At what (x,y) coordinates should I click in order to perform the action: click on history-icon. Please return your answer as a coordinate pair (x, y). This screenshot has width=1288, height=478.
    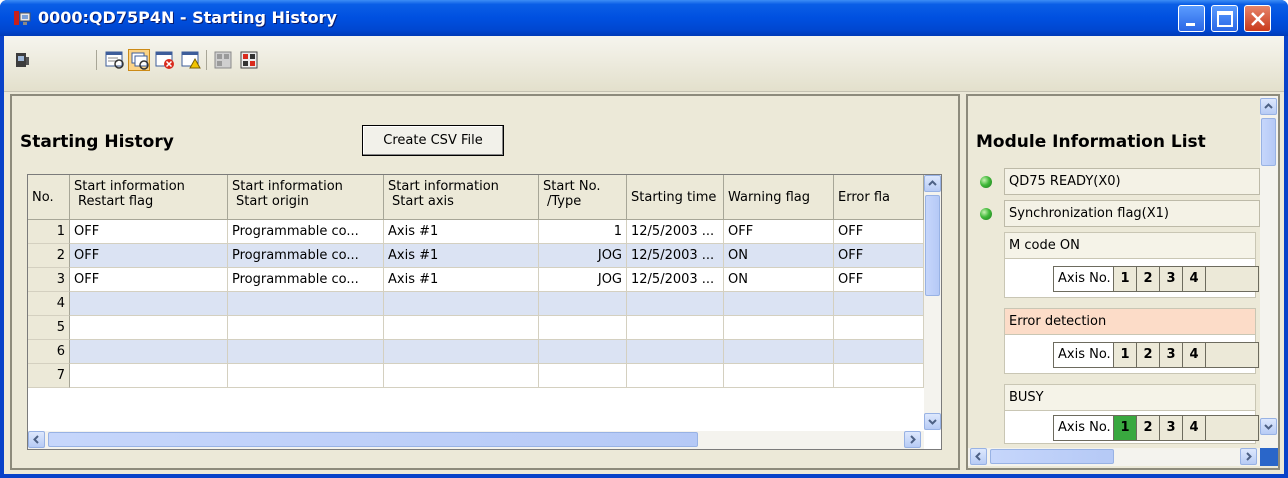
    Looking at the image, I should click on (115, 60).